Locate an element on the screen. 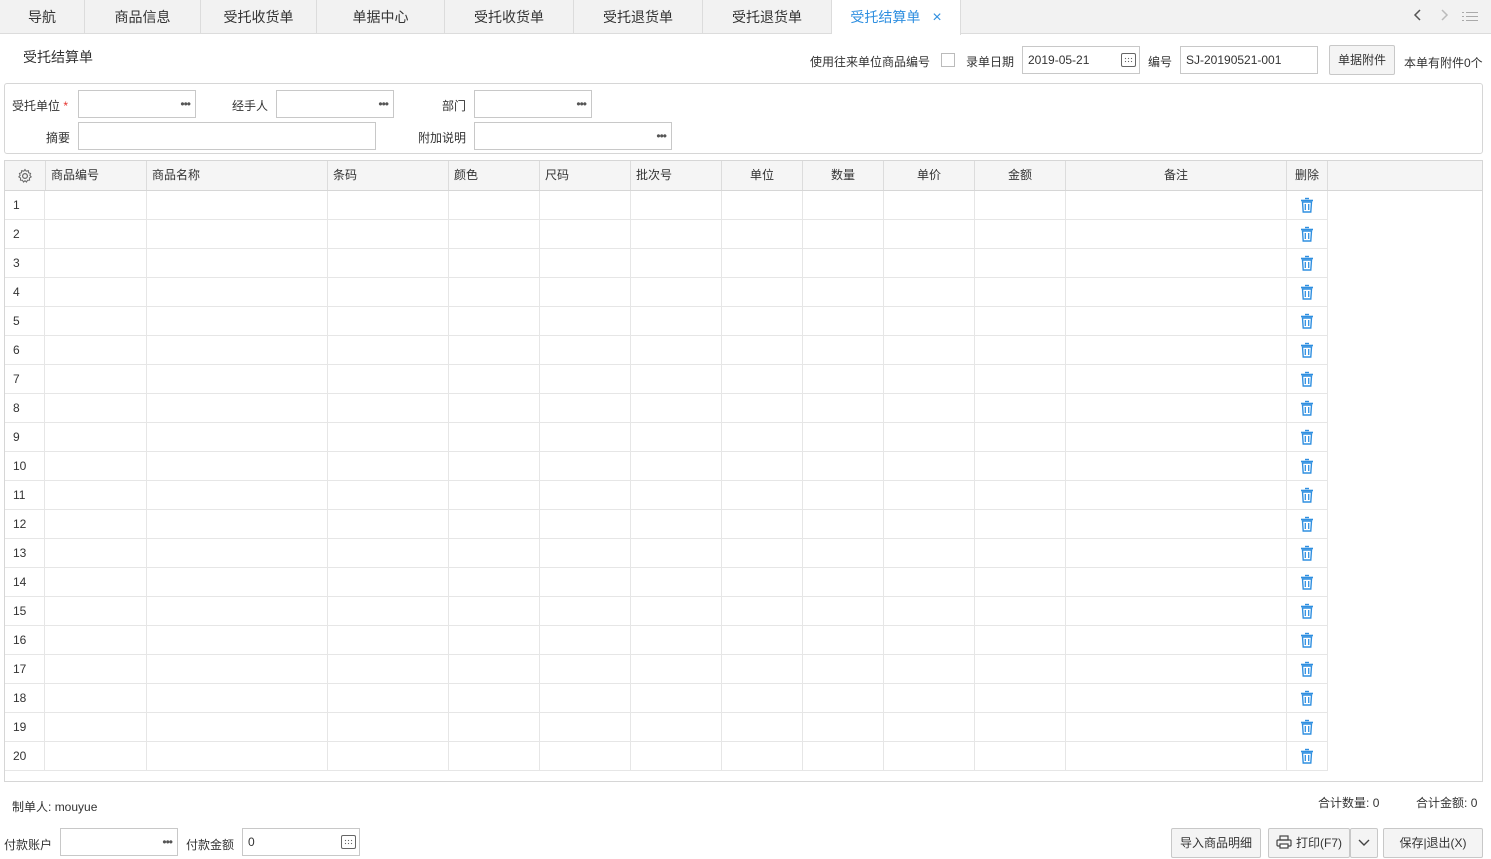 Image resolution: width=1491 pixels, height=859 pixels. table-row: 1 is located at coordinates (666, 205).